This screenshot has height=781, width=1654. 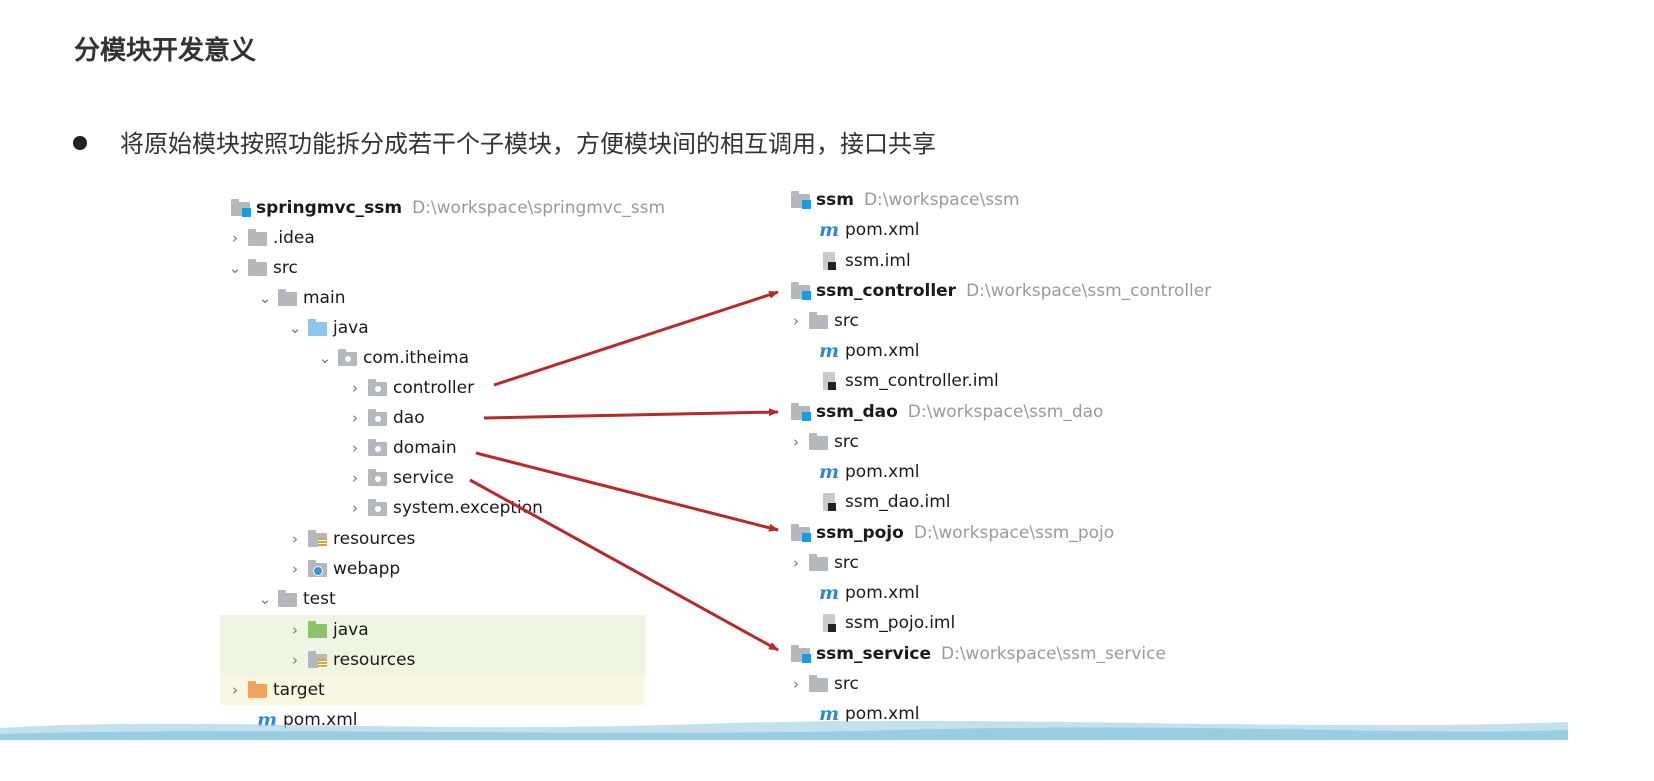 What do you see at coordinates (627, 491) in the screenshot?
I see `arrow-domain` at bounding box center [627, 491].